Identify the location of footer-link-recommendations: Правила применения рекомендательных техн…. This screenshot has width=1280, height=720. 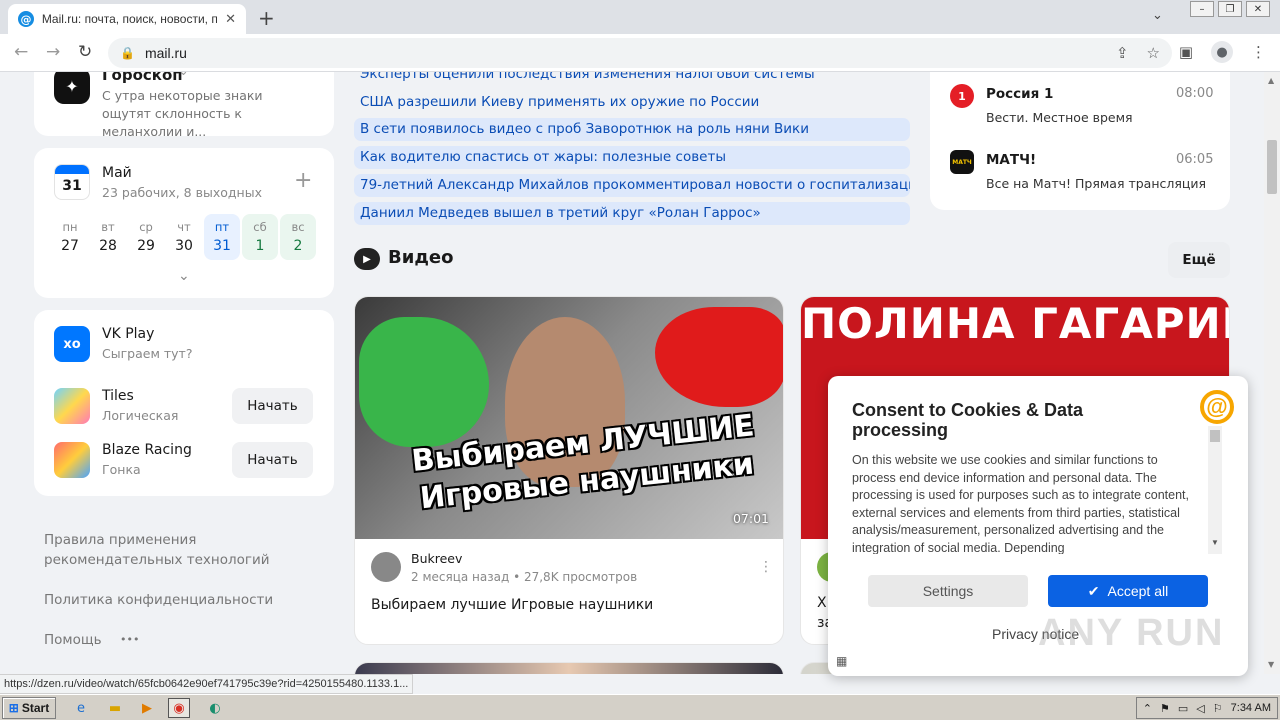
(189, 550).